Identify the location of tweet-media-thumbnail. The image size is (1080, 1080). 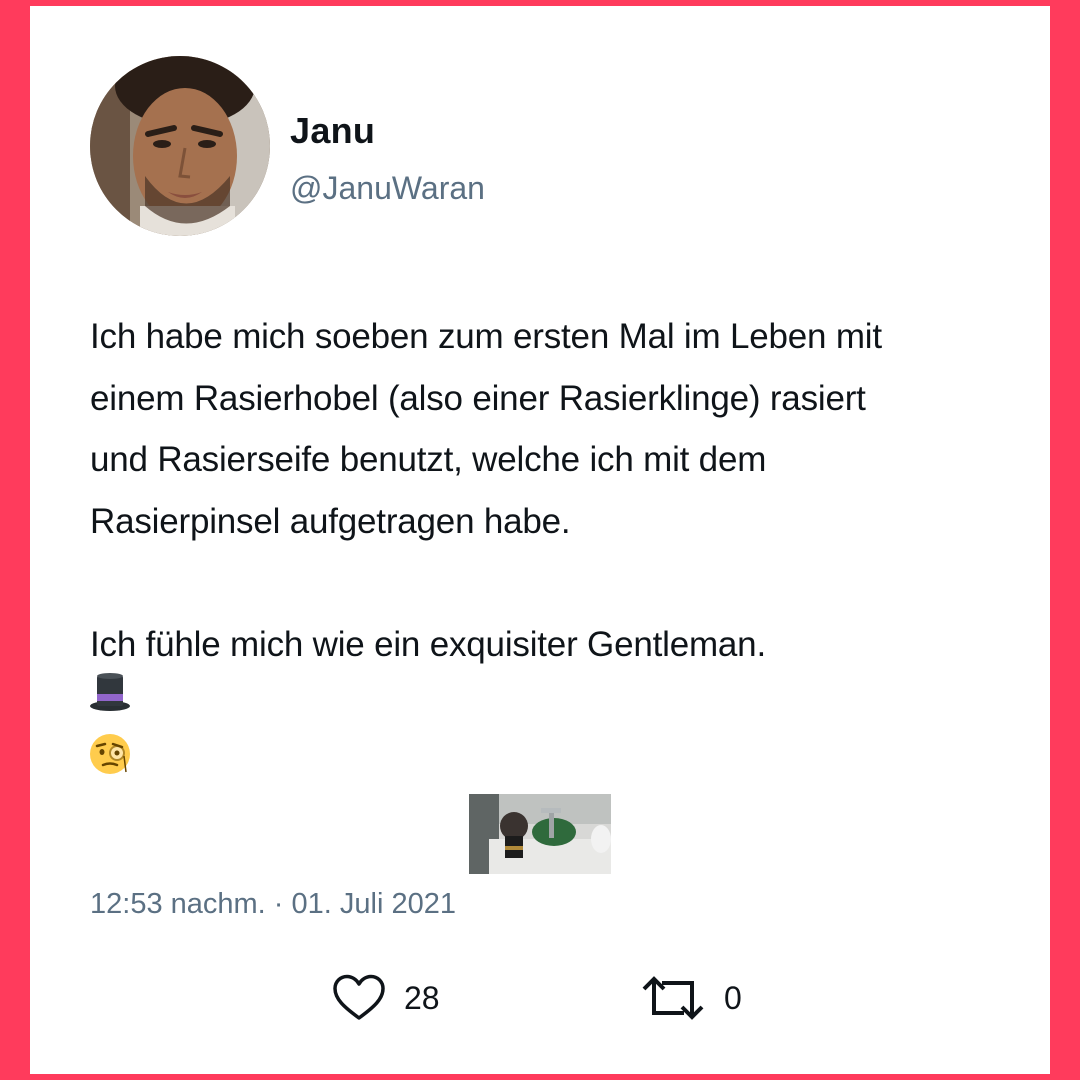
(540, 834).